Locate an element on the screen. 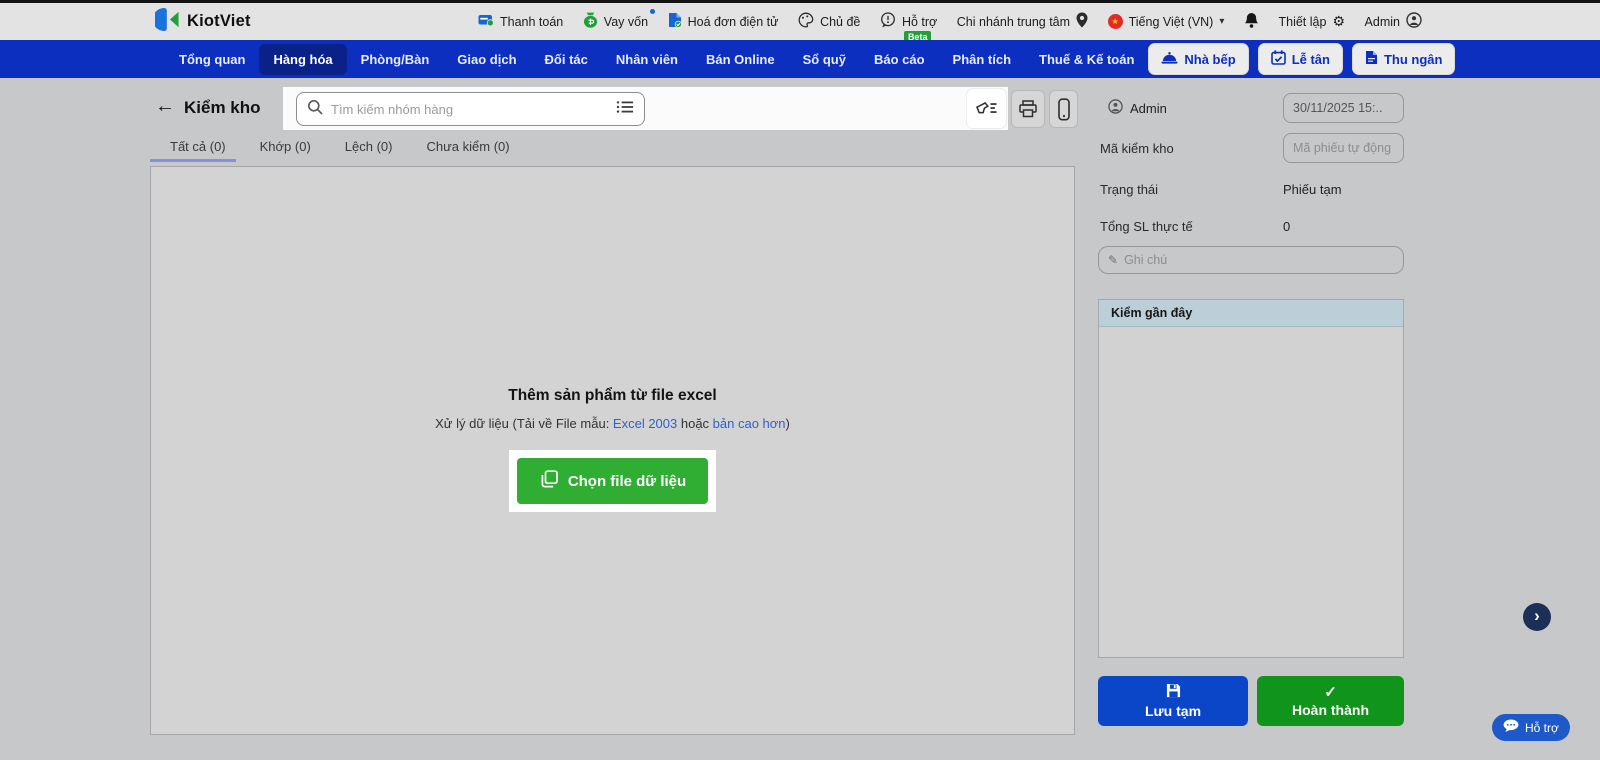 Image resolution: width=1600 pixels, height=760 pixels. chat-bubble-icon is located at coordinates (1511, 727).